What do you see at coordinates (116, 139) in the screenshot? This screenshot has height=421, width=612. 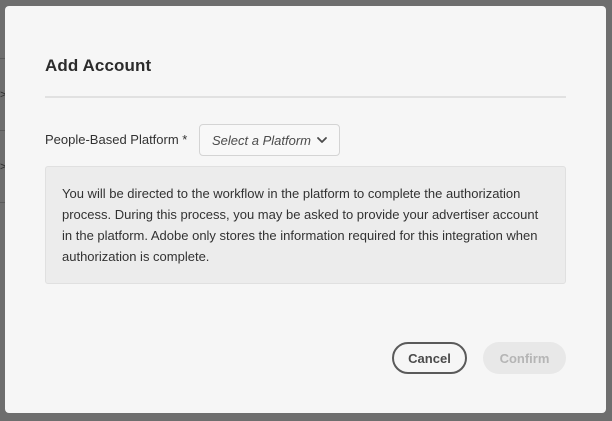 I see `platform-field-label: People-Based Platform *` at bounding box center [116, 139].